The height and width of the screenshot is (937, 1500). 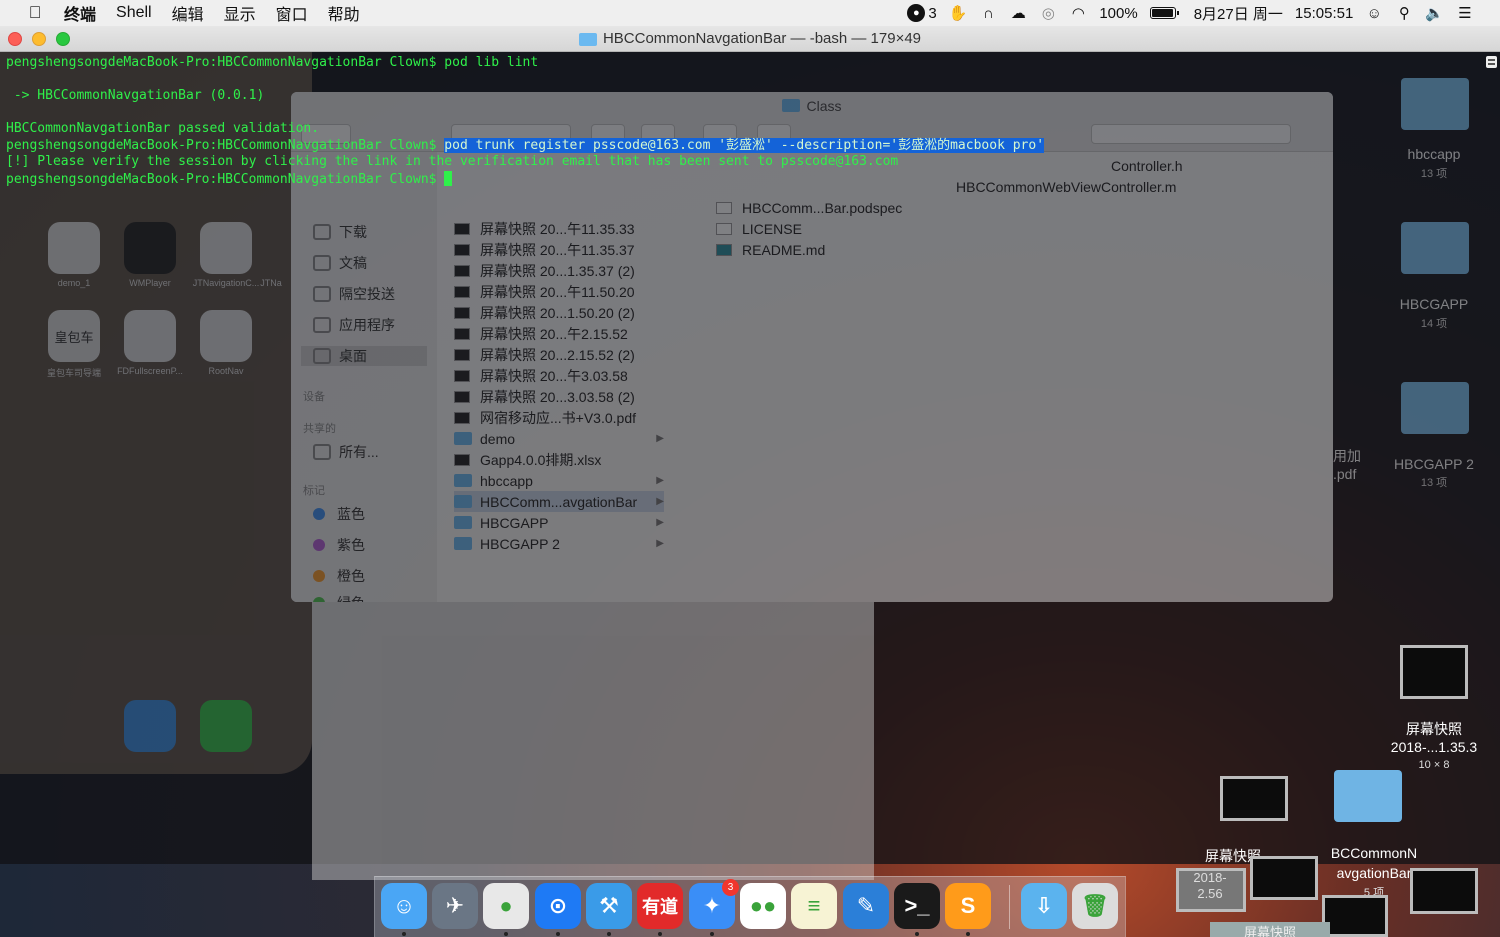 What do you see at coordinates (15, 39) in the screenshot?
I see `close-button` at bounding box center [15, 39].